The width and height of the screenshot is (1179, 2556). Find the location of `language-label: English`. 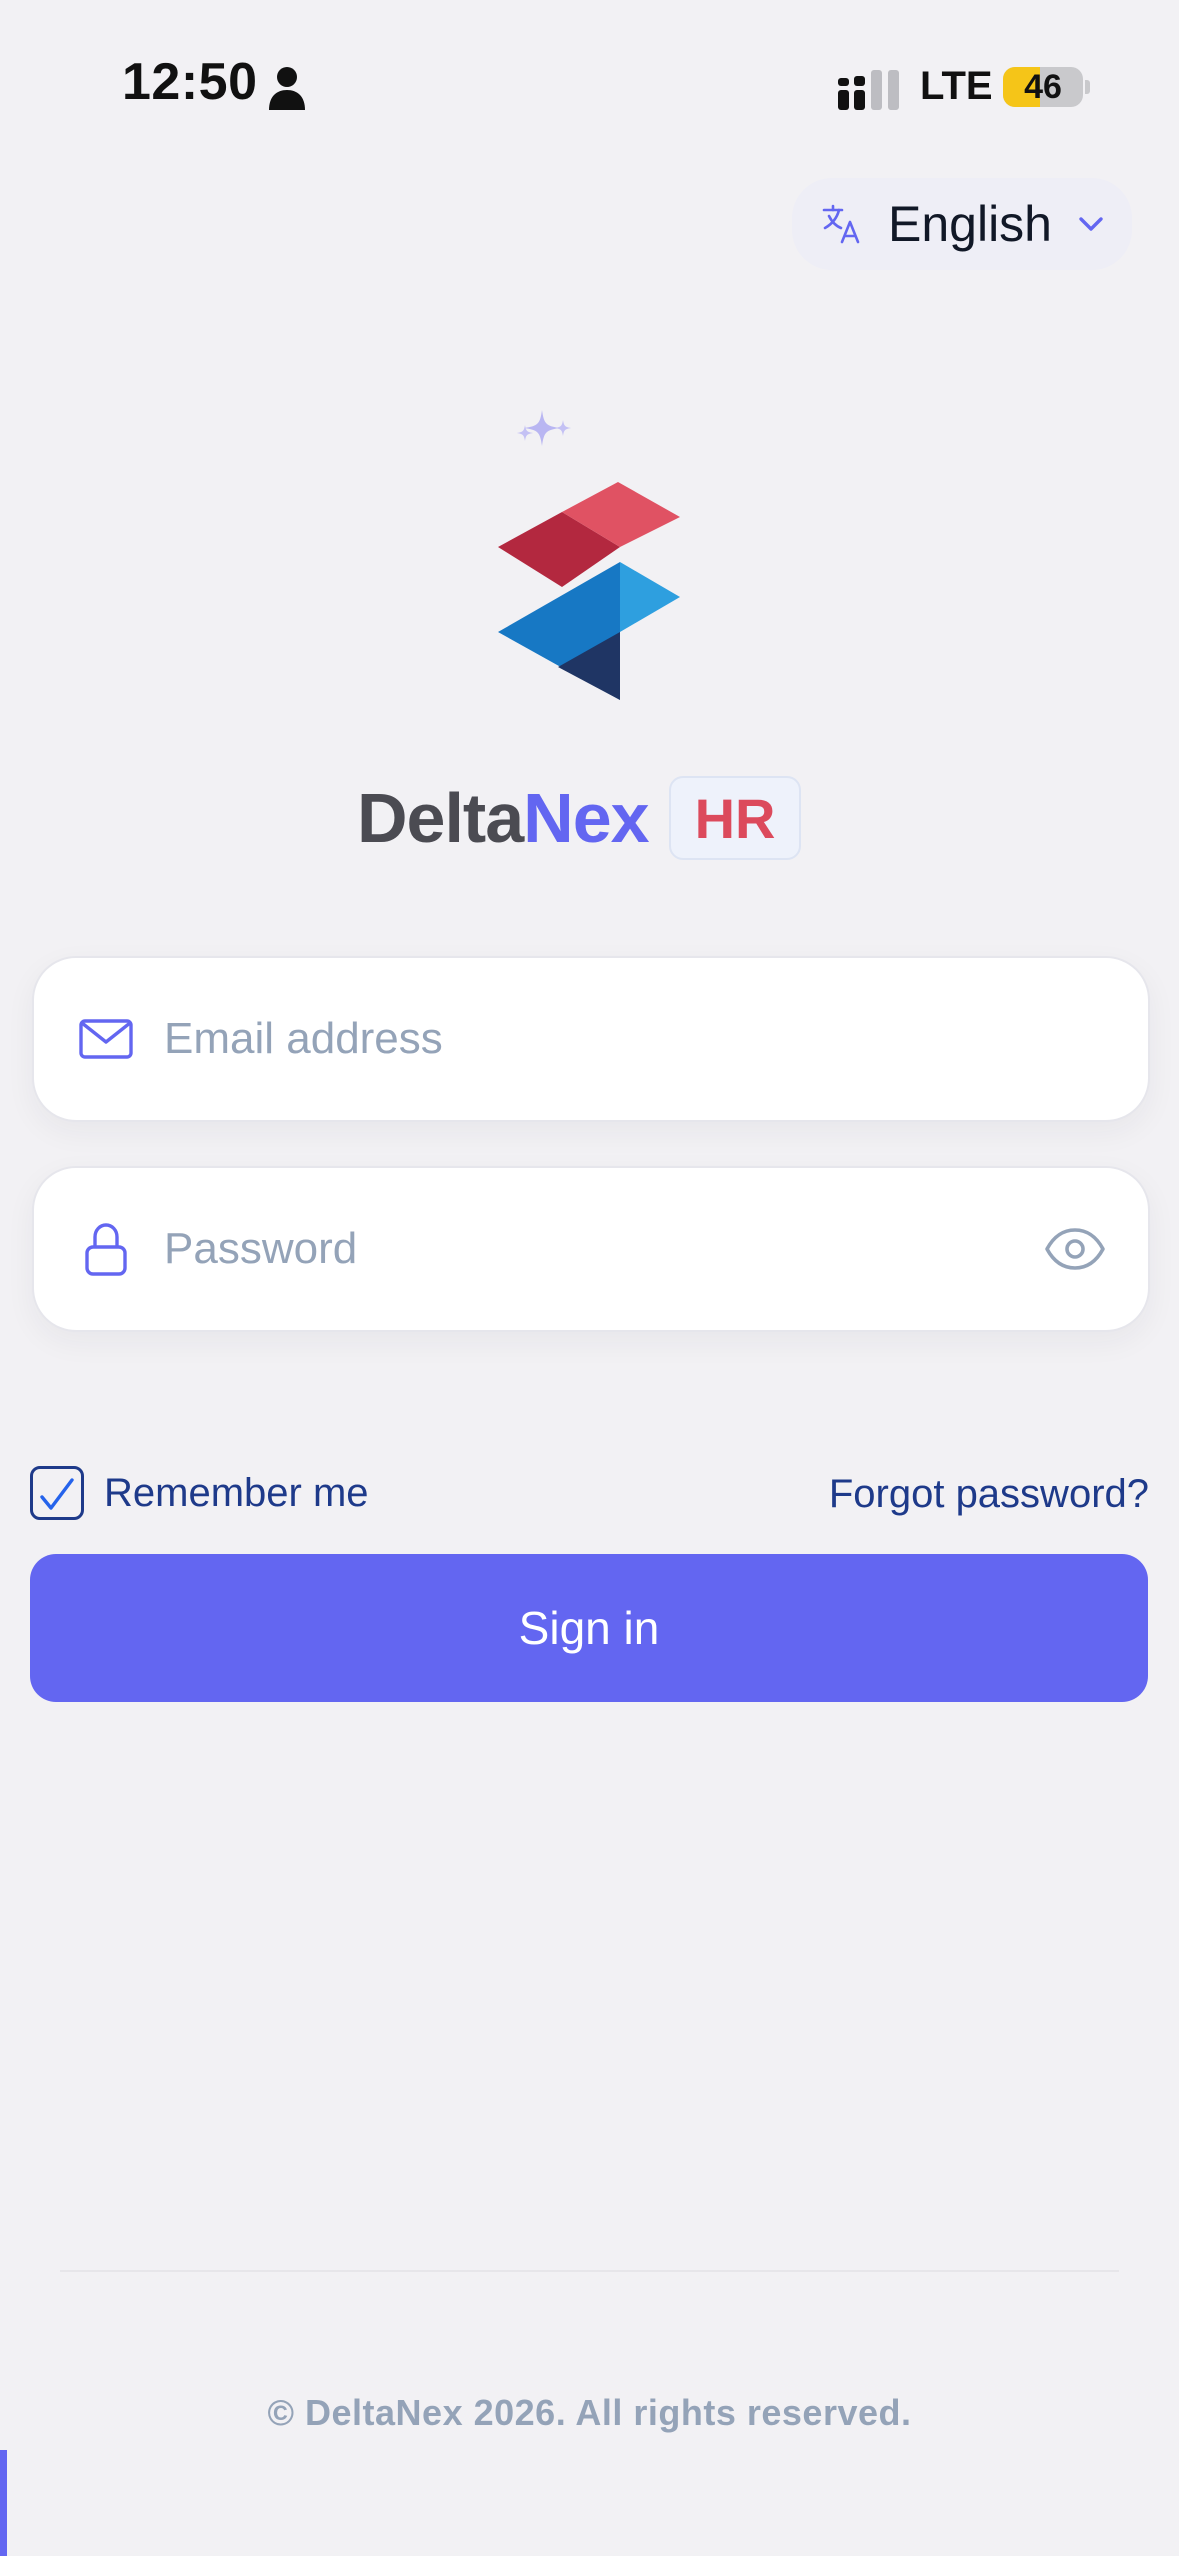

language-label: English is located at coordinates (970, 224).